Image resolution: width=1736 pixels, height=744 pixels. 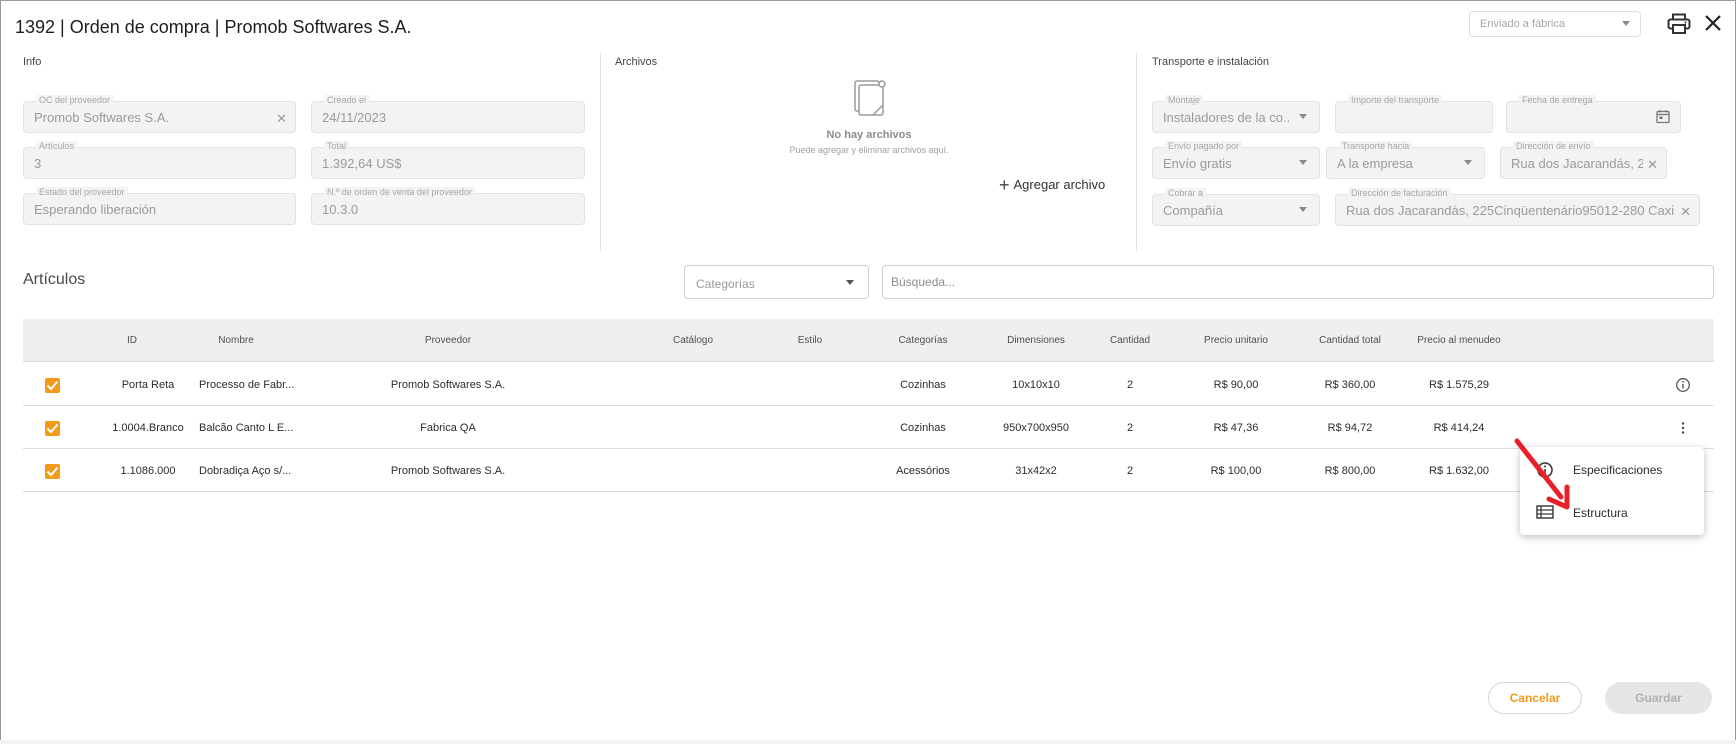 I want to click on cell-total-quantity: R$ 800,00, so click(x=1350, y=471).